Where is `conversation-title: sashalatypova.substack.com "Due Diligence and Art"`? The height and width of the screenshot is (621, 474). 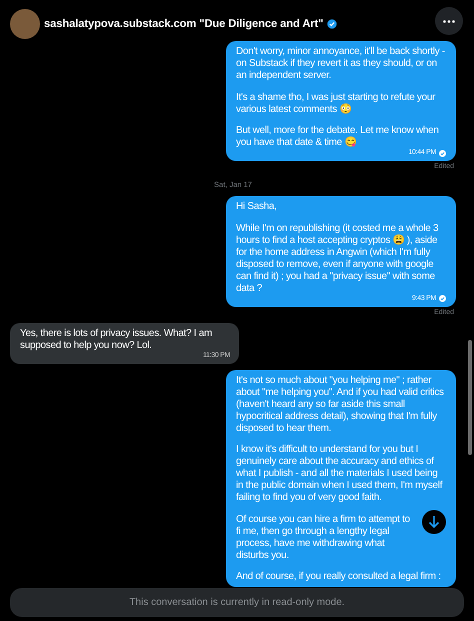 conversation-title: sashalatypova.substack.com "Due Diligence and Art" is located at coordinates (184, 24).